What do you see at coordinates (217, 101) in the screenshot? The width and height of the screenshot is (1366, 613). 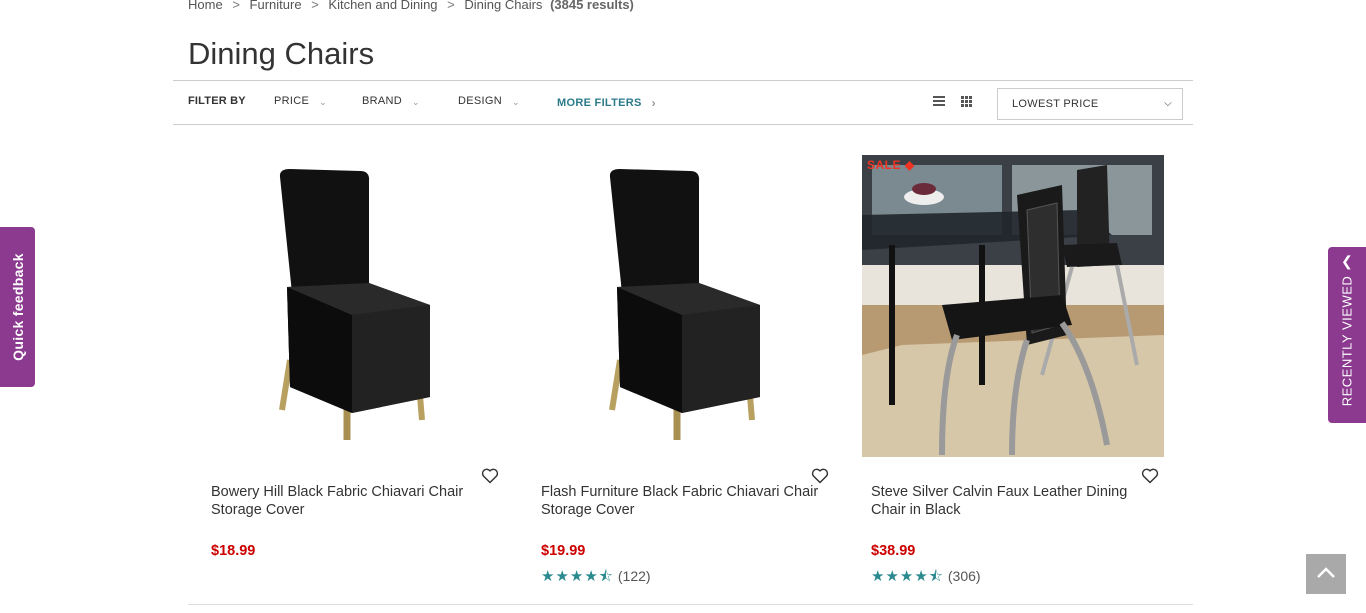 I see `filter-by-label: FILTER BY` at bounding box center [217, 101].